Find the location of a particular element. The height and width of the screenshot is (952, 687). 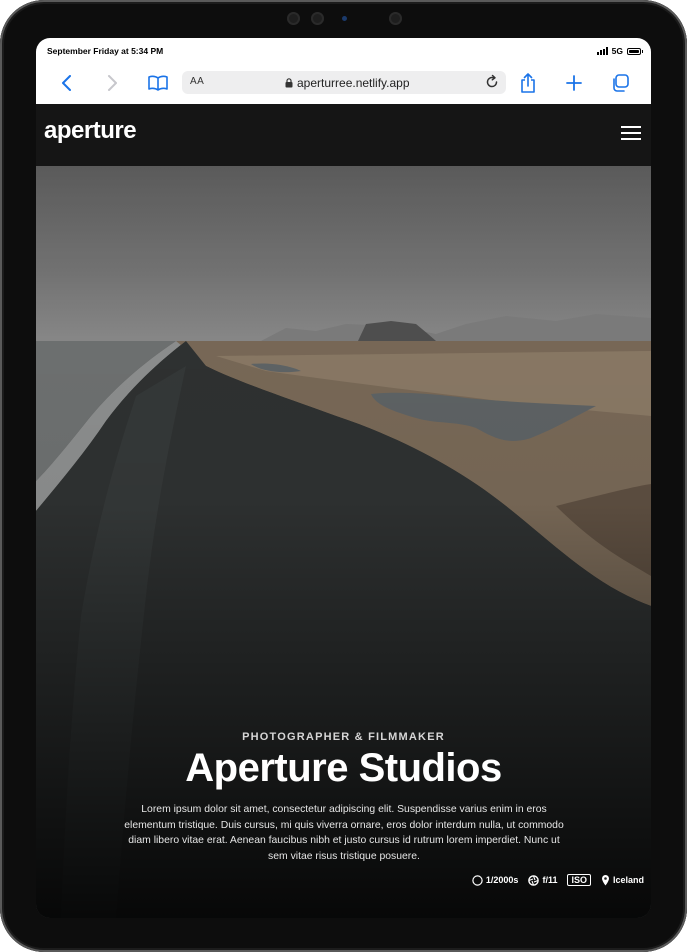

share-icon is located at coordinates (528, 83).